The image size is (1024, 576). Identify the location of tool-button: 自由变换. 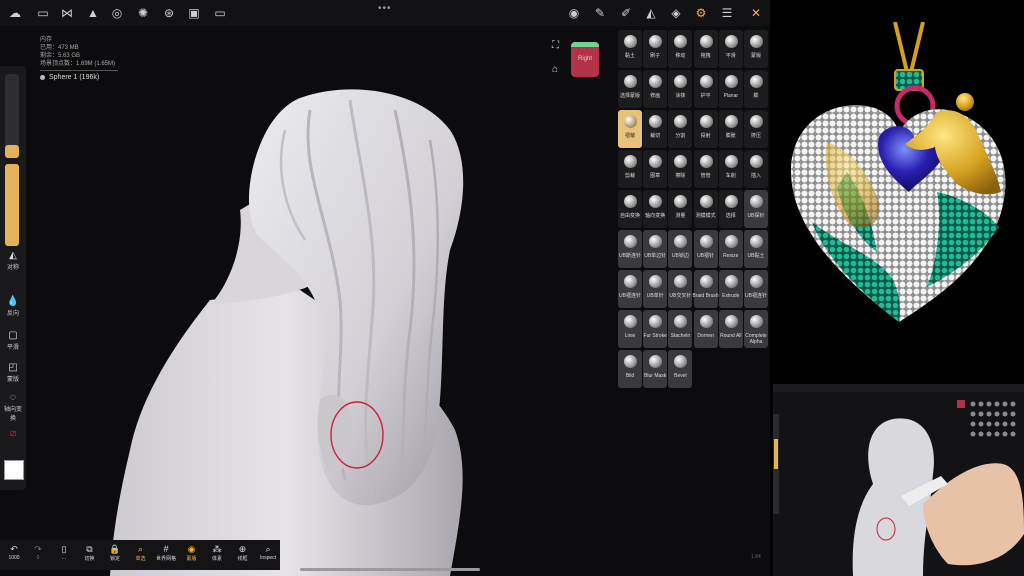
(630, 209).